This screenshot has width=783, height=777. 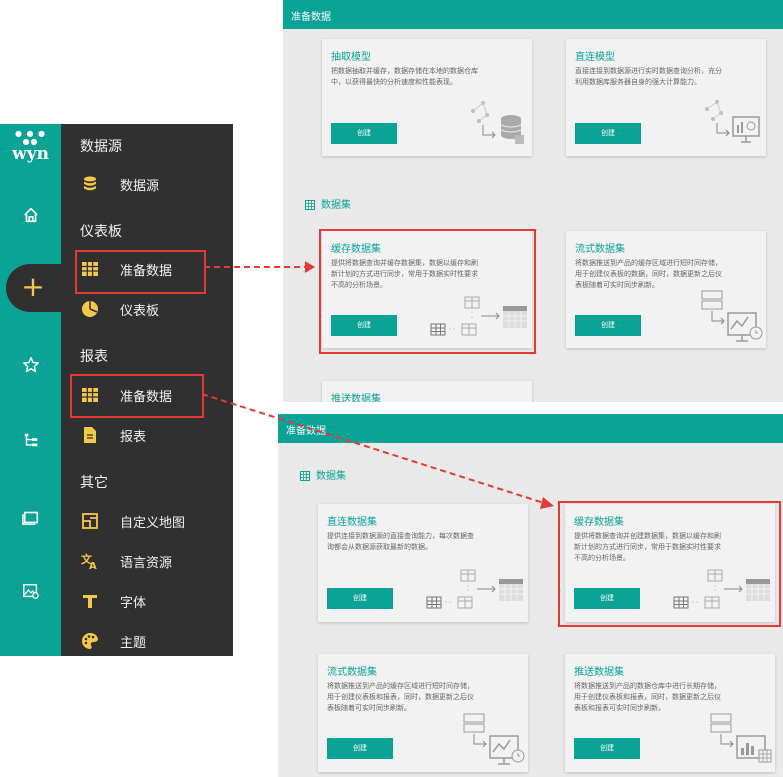 I want to click on arrow-to-bottom-panel, so click(x=373, y=448).